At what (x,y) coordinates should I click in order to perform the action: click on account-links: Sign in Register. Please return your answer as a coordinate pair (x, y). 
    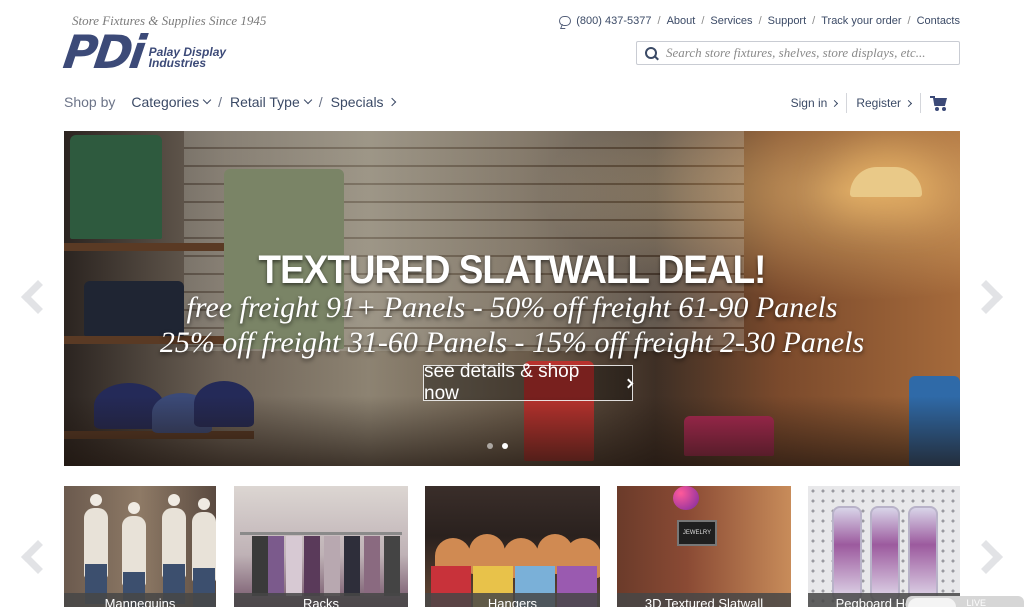
    Looking at the image, I should click on (869, 103).